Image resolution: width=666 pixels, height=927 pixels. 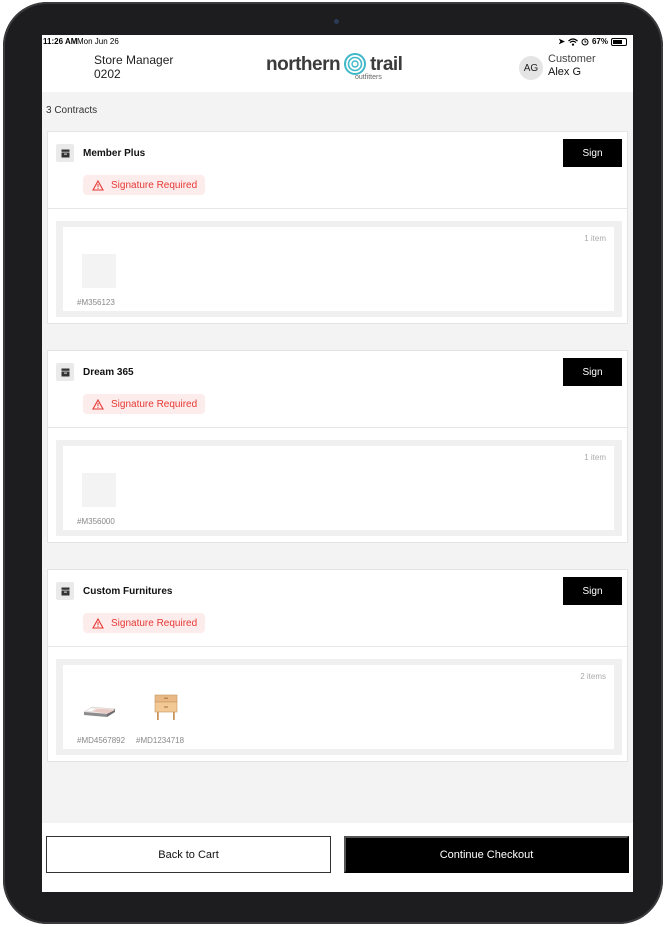 What do you see at coordinates (355, 64) in the screenshot?
I see `logo-ring-icon` at bounding box center [355, 64].